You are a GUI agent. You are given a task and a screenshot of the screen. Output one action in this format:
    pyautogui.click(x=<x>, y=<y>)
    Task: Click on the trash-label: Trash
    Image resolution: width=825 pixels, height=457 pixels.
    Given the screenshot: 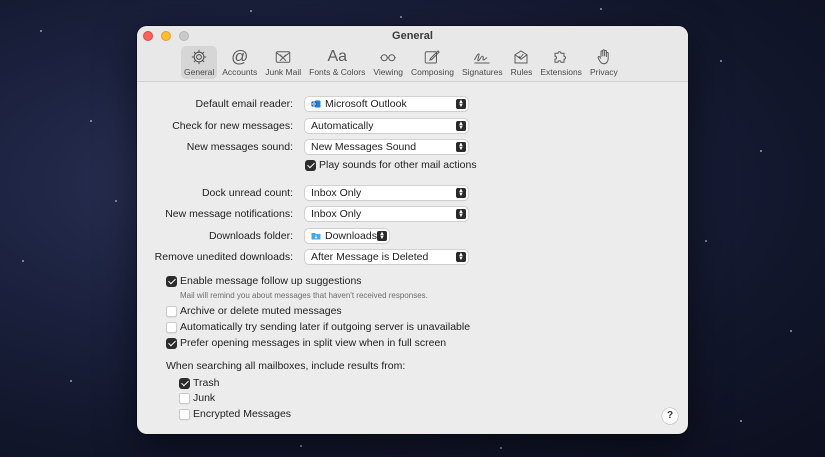 What is the action you would take?
    pyautogui.click(x=206, y=383)
    